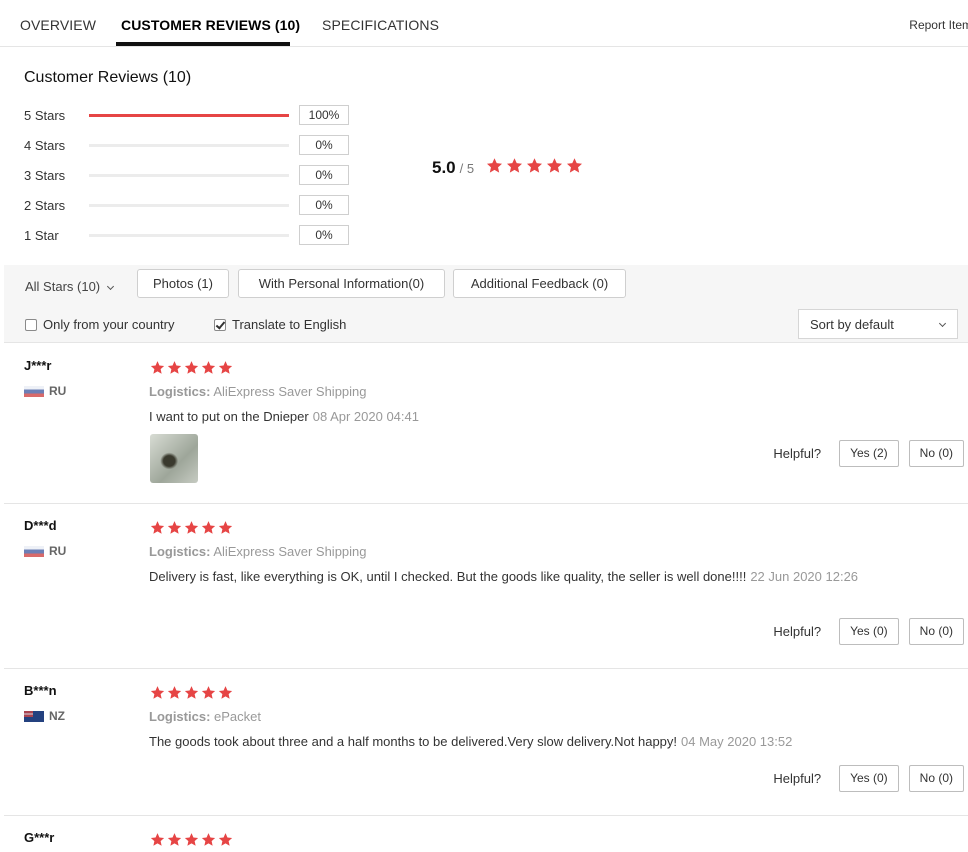  What do you see at coordinates (238, 716) in the screenshot?
I see `logistics-value: ePacket` at bounding box center [238, 716].